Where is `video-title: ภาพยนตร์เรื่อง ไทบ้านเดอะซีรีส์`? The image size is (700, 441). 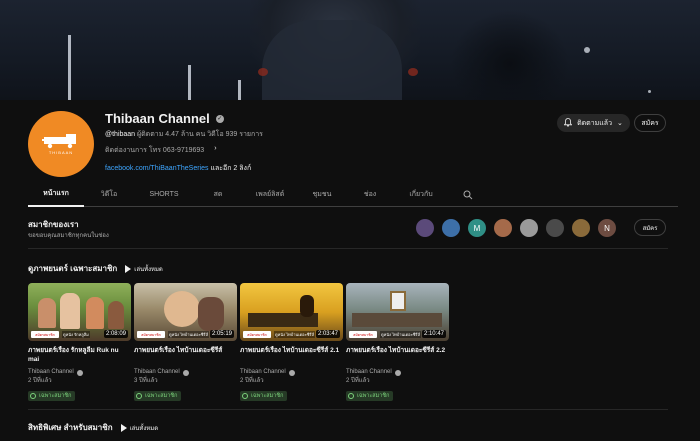
video-title: ภาพยนตร์เรื่อง ไทบ้านเดอะซีรีส์ is located at coordinates (185, 355).